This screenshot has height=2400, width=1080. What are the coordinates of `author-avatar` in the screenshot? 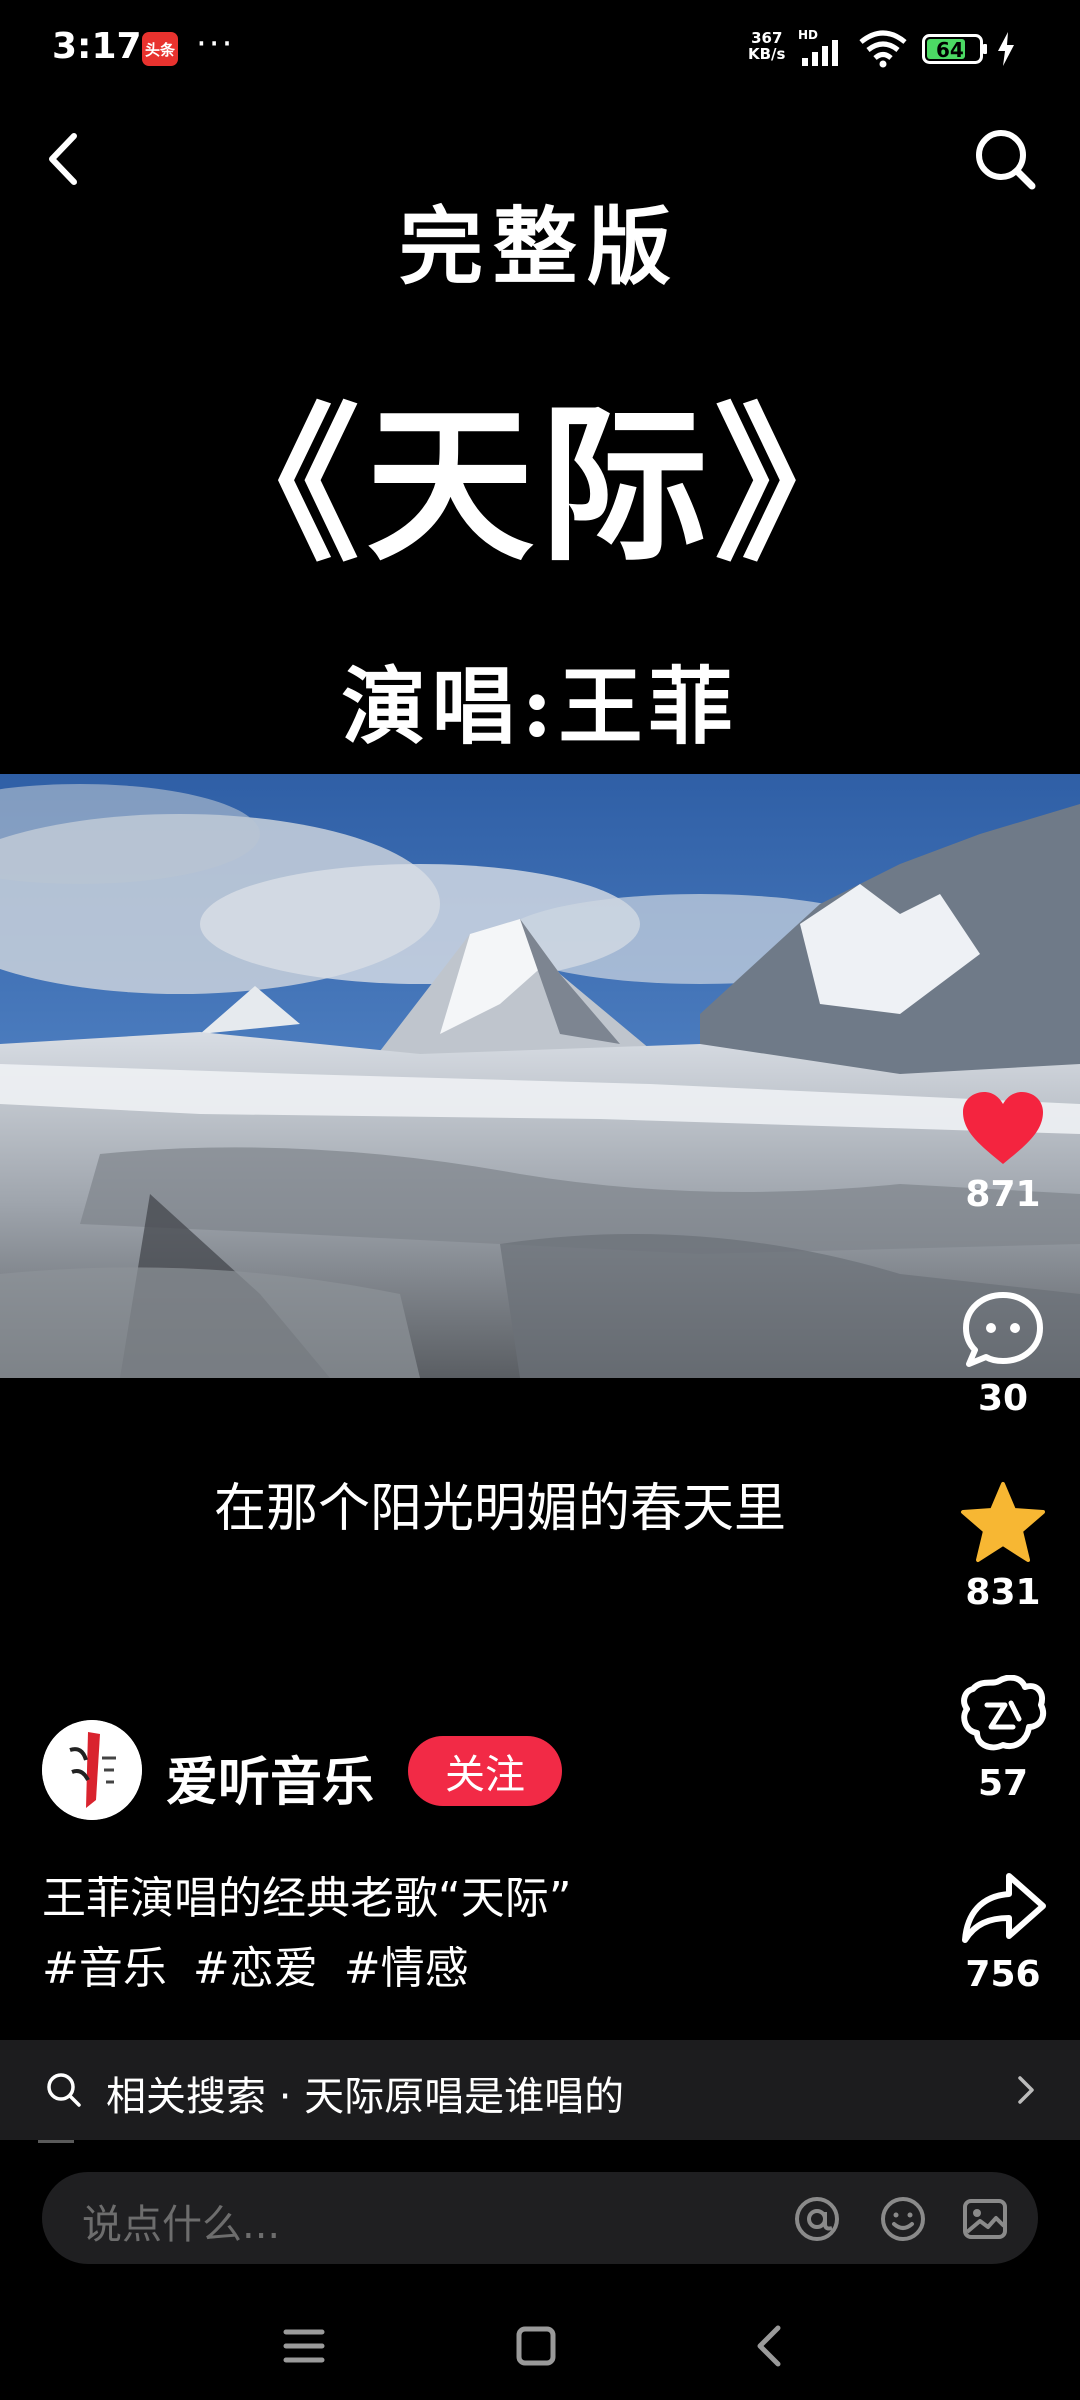 It's located at (92, 1770).